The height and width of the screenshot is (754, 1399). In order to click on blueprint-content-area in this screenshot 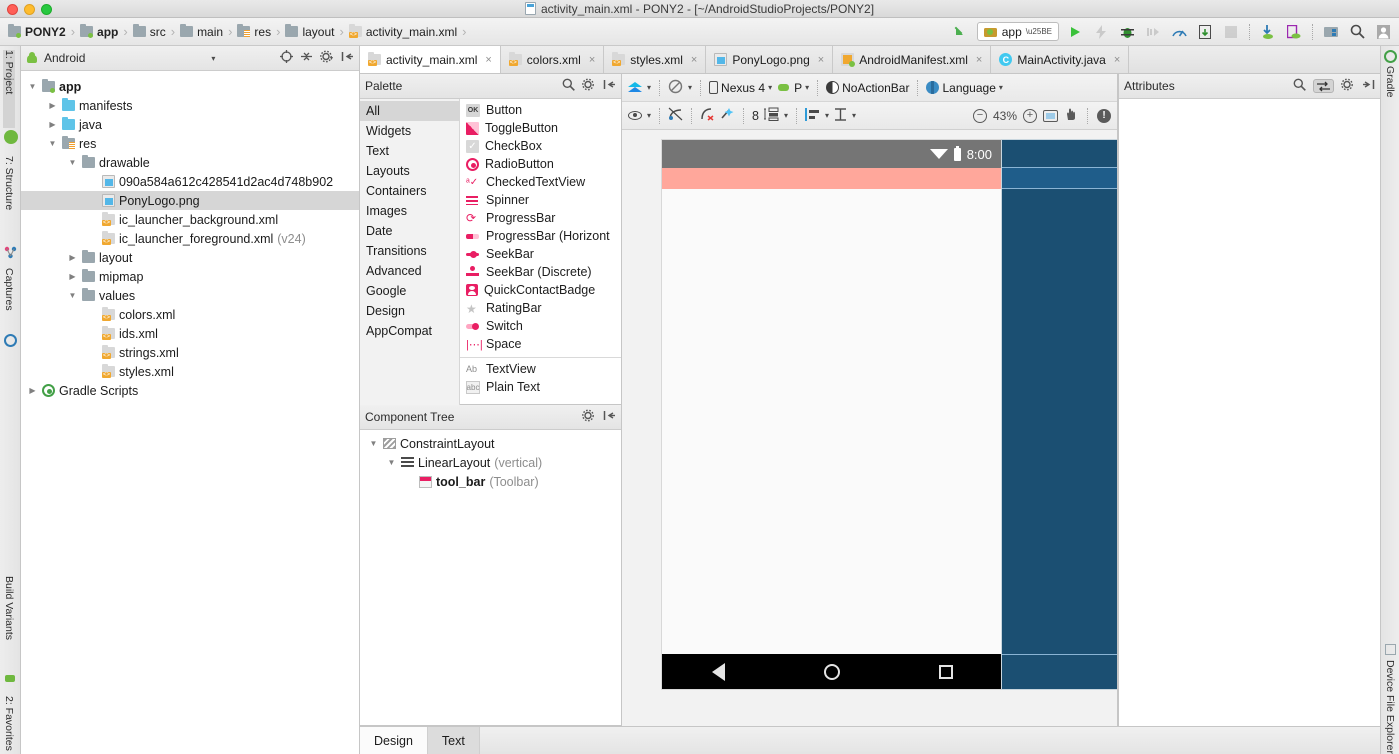, I will do `click(1059, 421)`.